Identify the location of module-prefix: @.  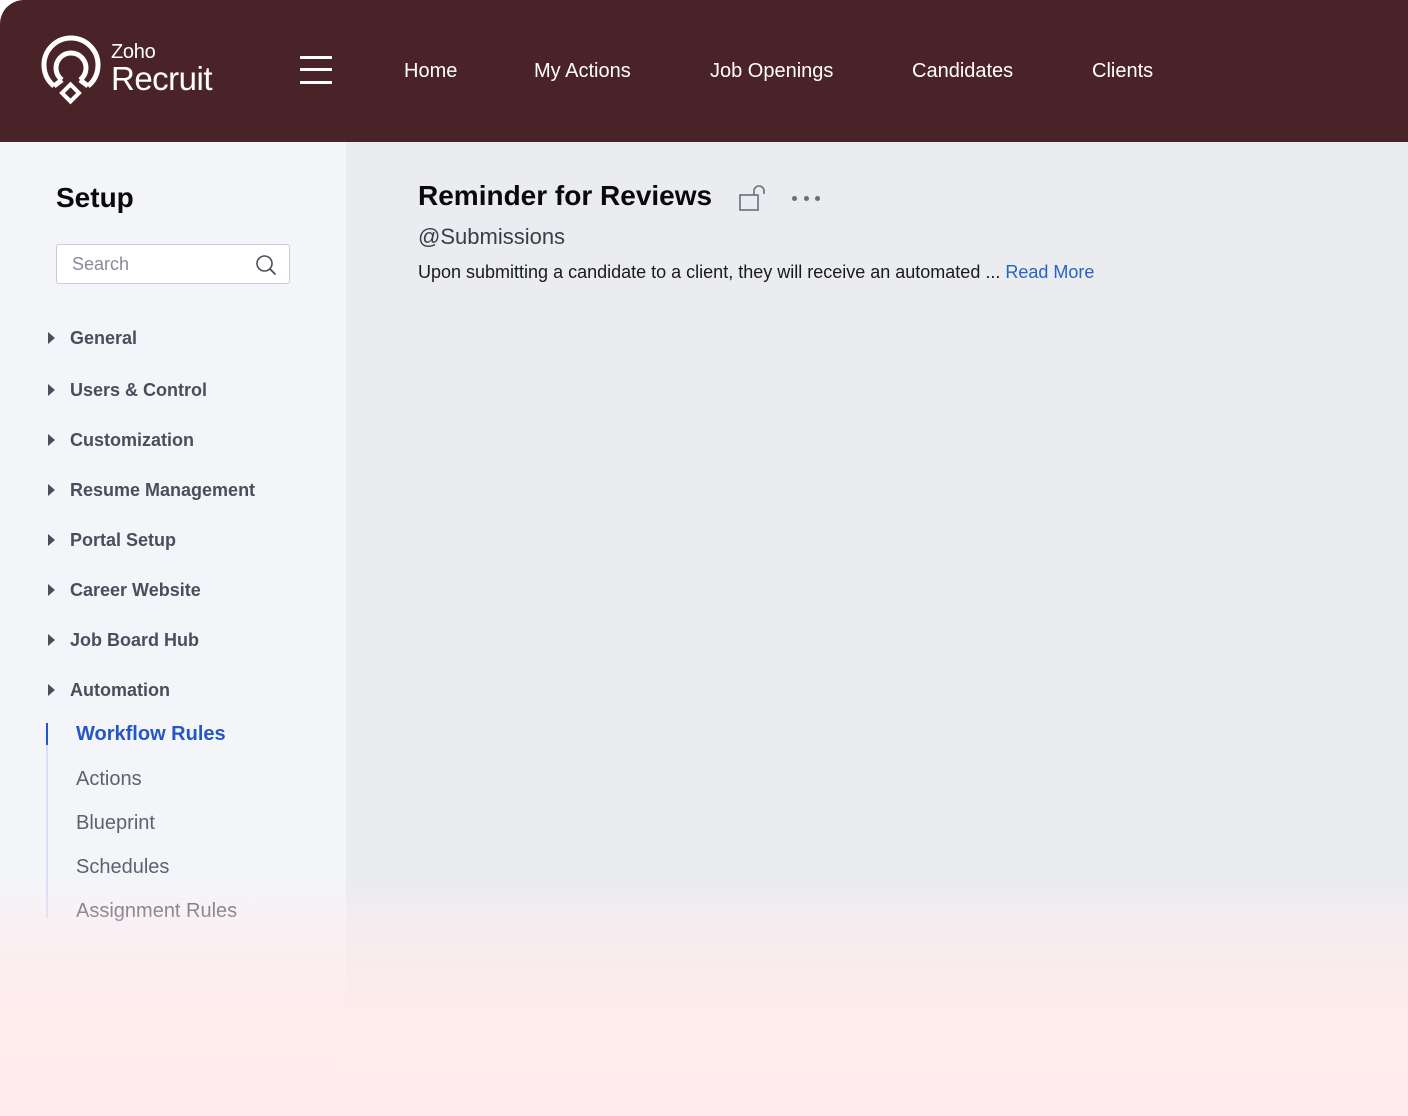
(429, 236).